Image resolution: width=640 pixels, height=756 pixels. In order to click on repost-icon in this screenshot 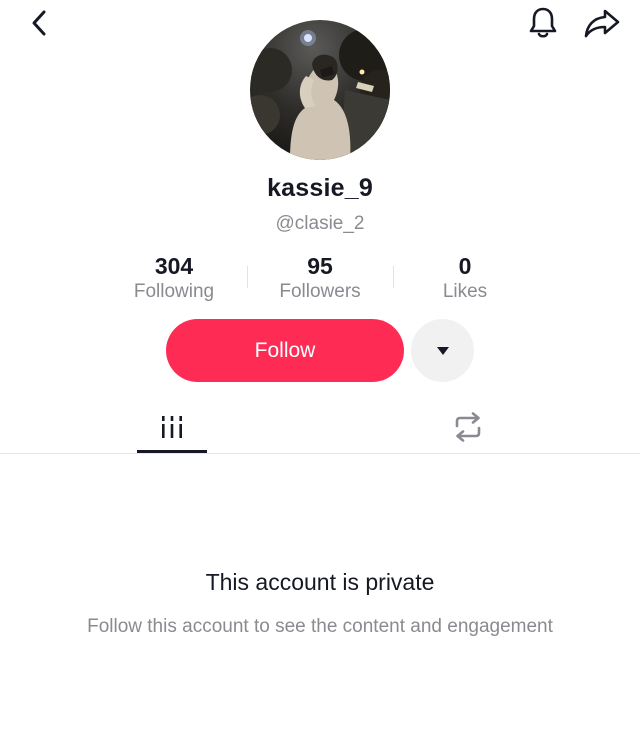, I will do `click(468, 427)`.